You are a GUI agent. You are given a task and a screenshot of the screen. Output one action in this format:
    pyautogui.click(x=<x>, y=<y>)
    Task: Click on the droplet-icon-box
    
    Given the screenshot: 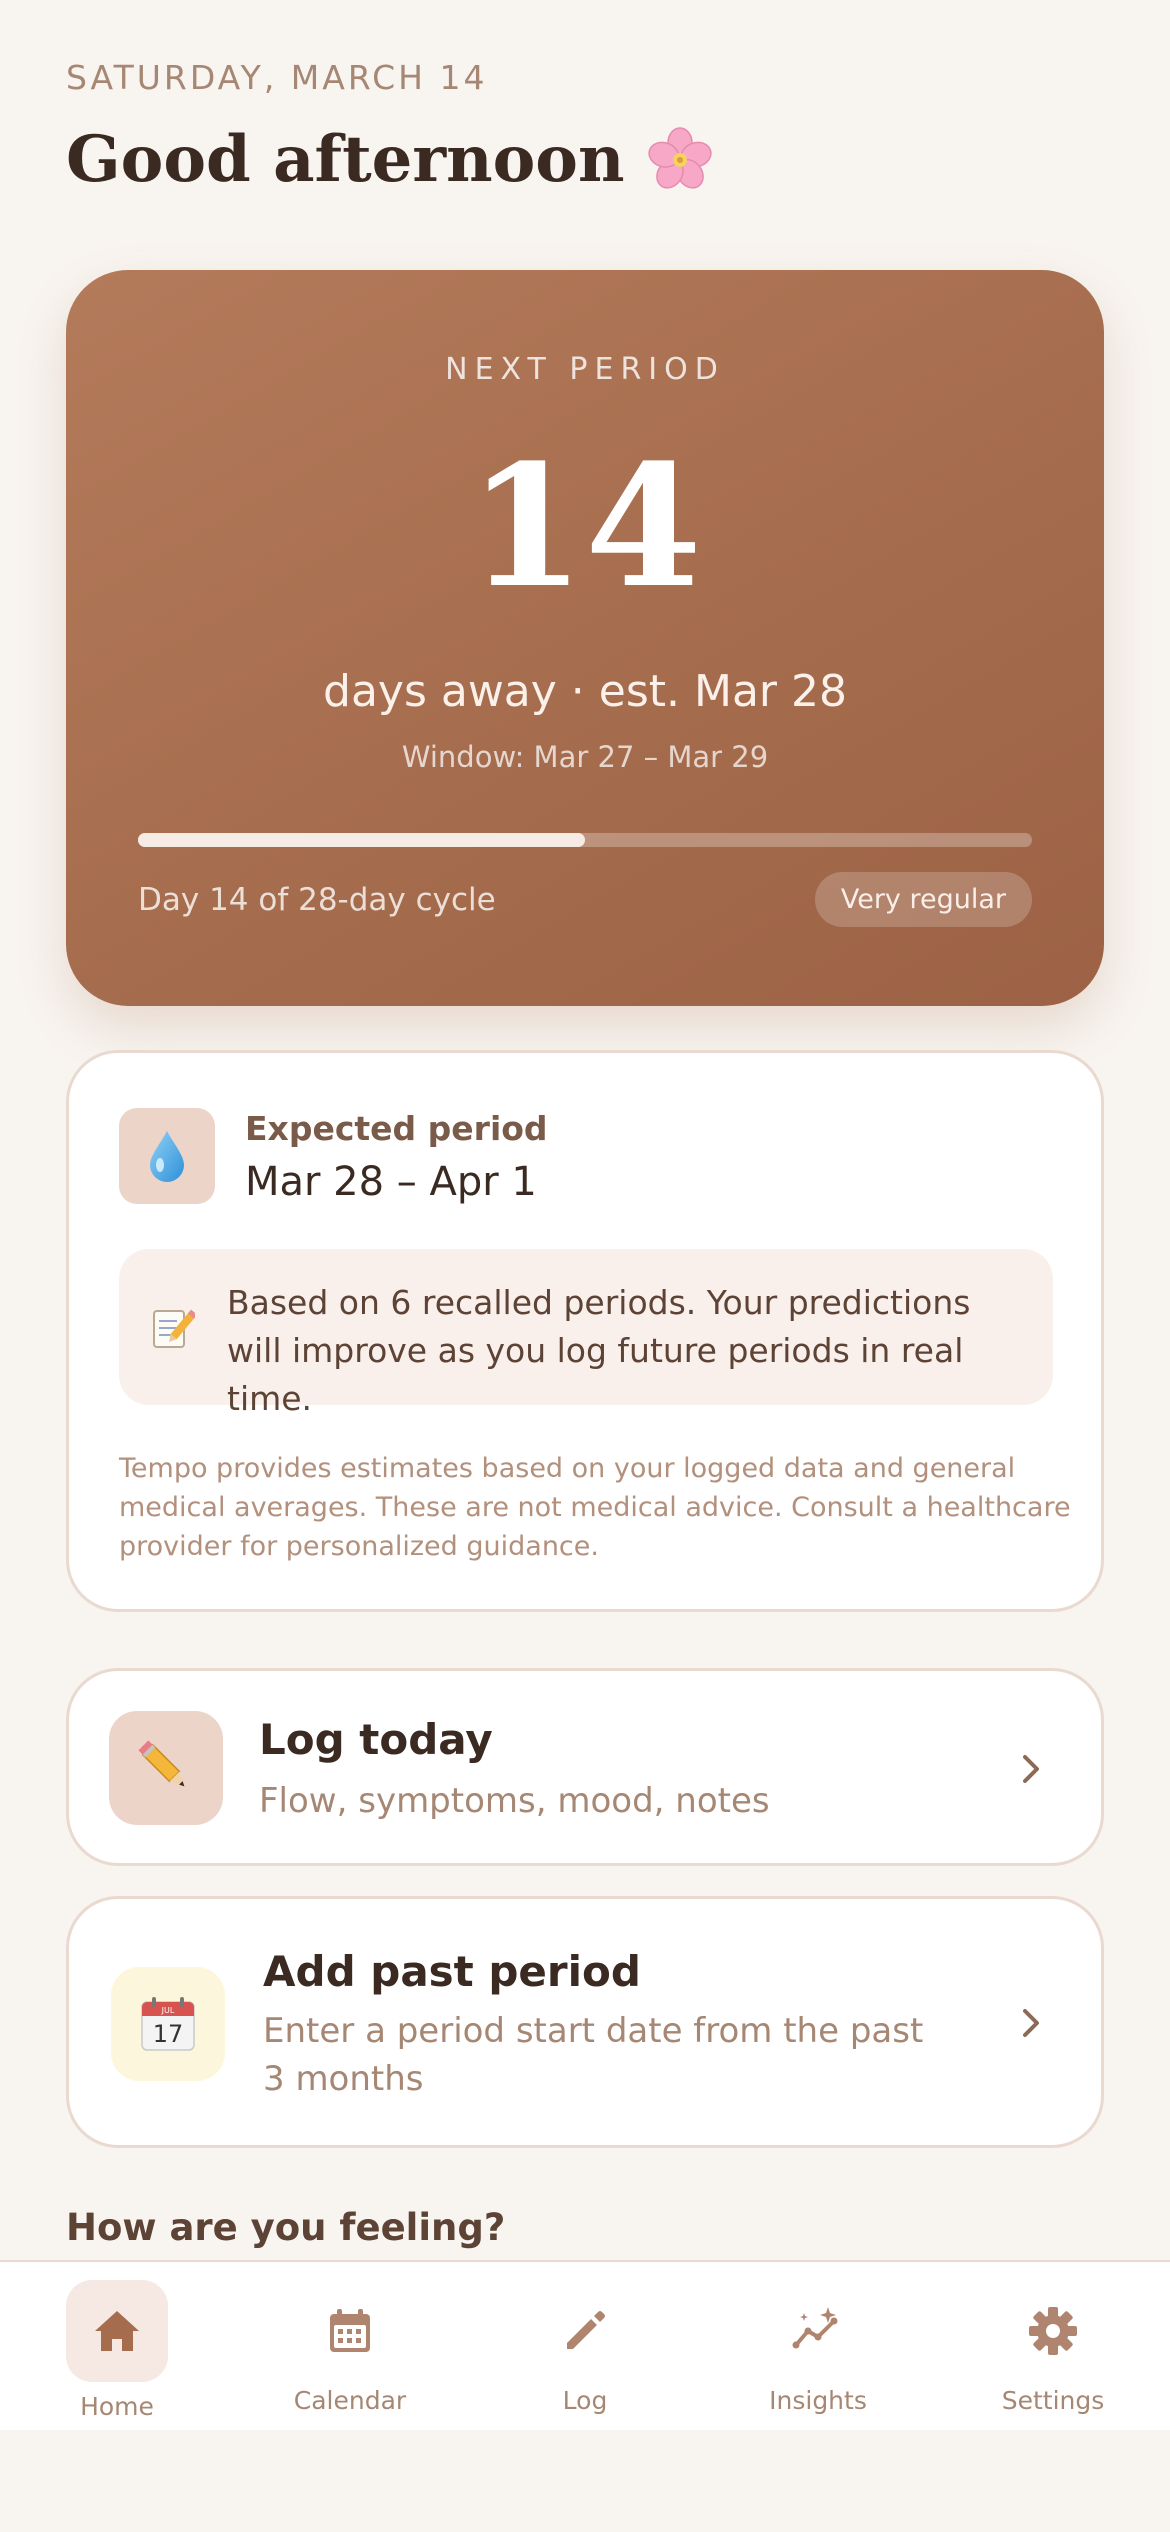 What is the action you would take?
    pyautogui.click(x=167, y=1156)
    